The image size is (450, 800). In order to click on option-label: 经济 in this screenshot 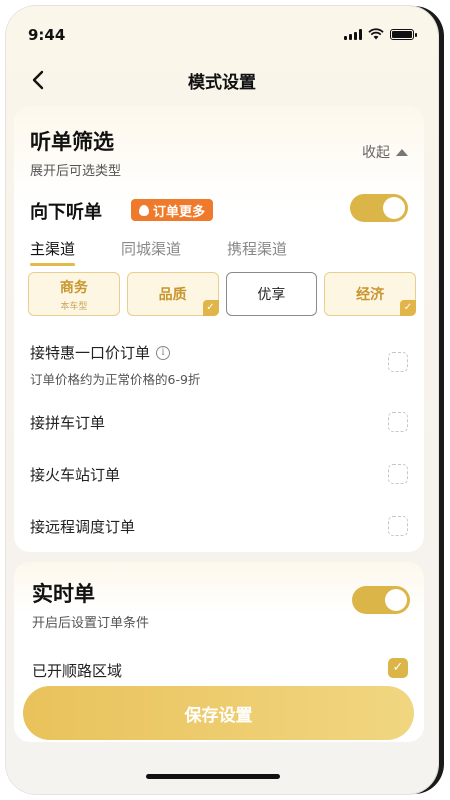, I will do `click(370, 295)`.